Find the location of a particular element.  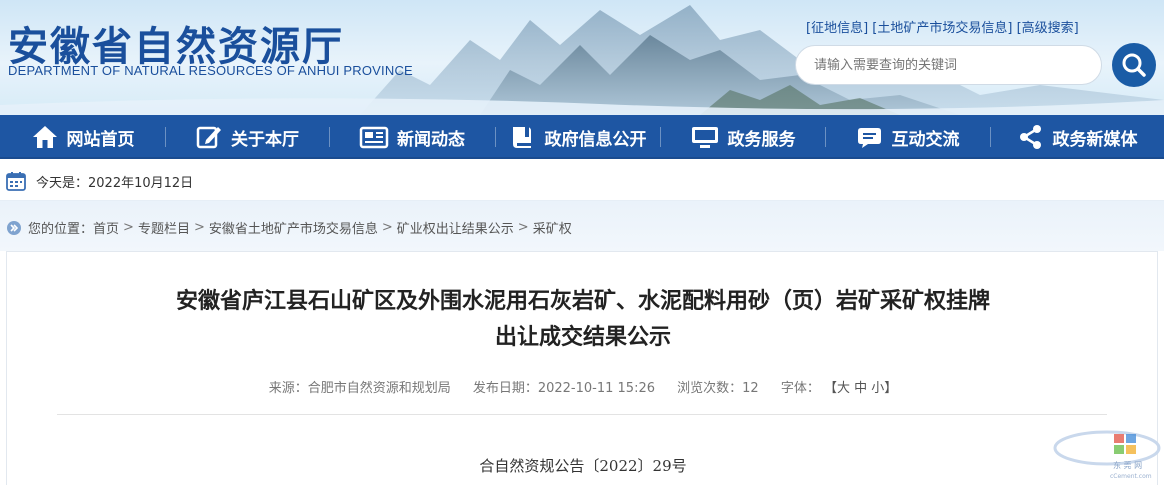

top-link-advanced-search: [高级搜索] is located at coordinates (1048, 28).